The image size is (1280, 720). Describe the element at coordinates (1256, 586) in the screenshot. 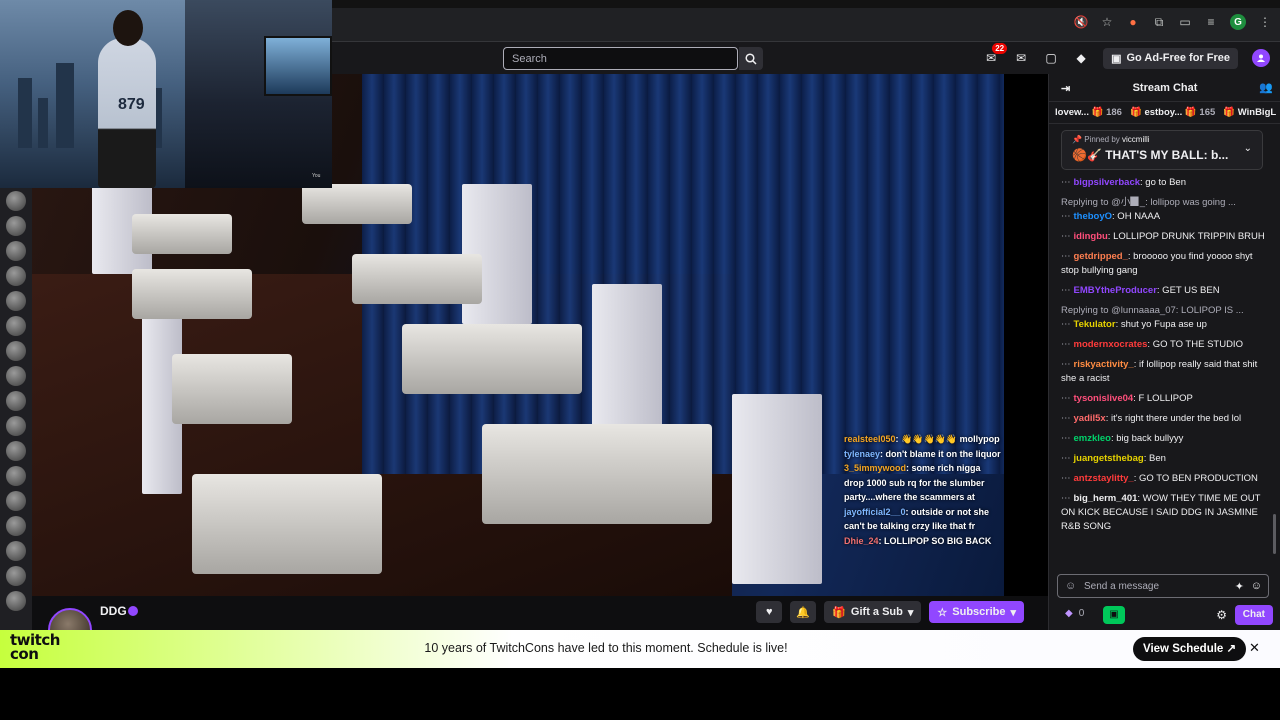

I see `emoji-icon: ☺` at that location.